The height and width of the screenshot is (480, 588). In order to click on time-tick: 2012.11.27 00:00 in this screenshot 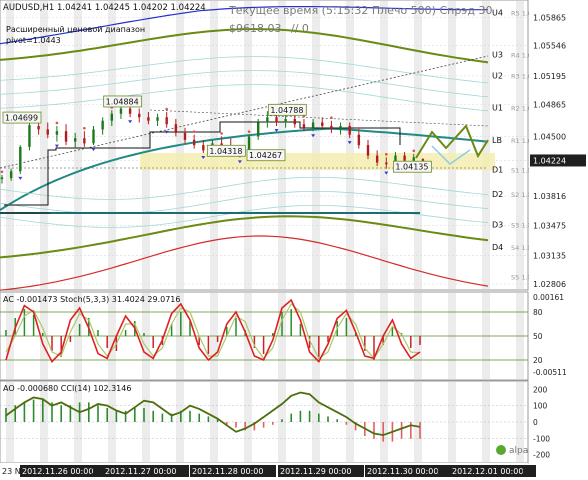, I will do `click(140, 471)`.